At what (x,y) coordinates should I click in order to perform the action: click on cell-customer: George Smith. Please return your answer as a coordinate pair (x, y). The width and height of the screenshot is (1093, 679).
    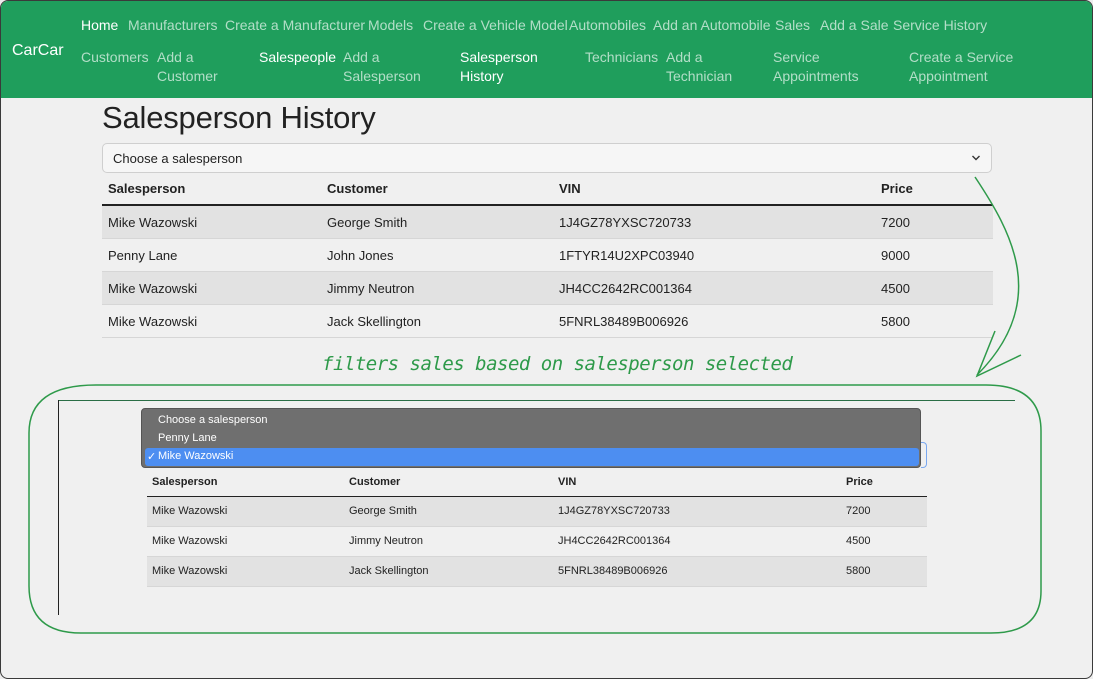
    Looking at the image, I should click on (448, 511).